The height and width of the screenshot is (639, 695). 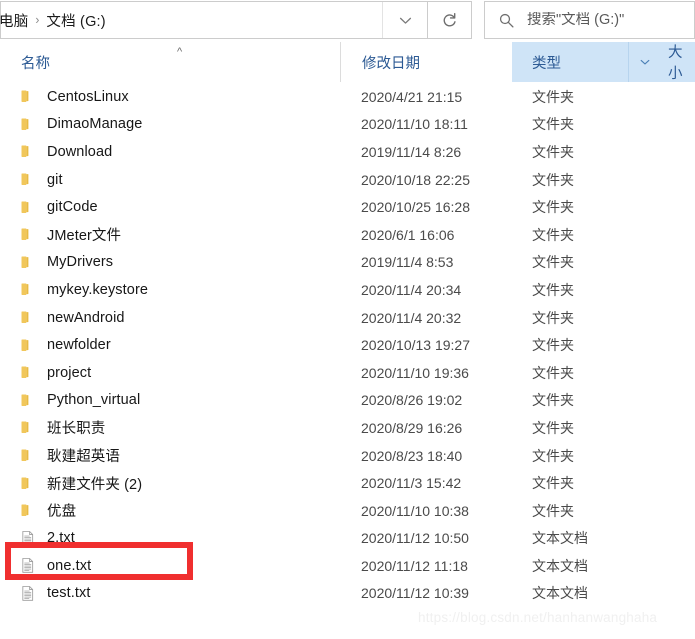 I want to click on explorer-toolbar: 电脑 › 文档 (G:), so click(x=347, y=20).